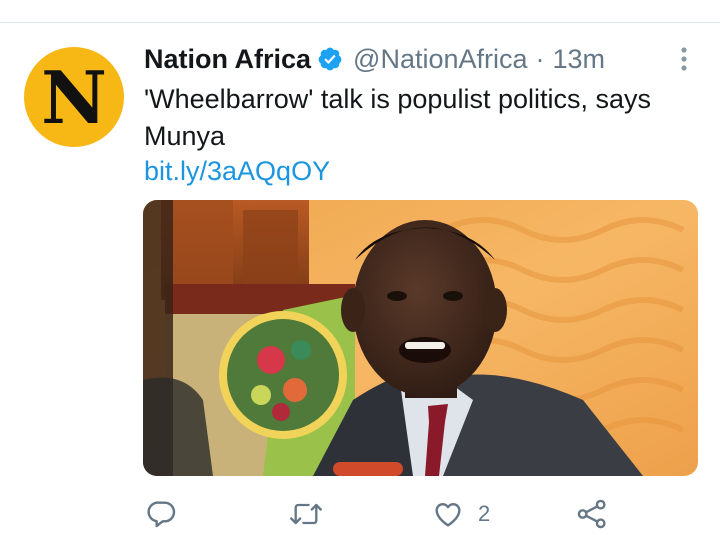  I want to click on avatar: N, so click(74, 97).